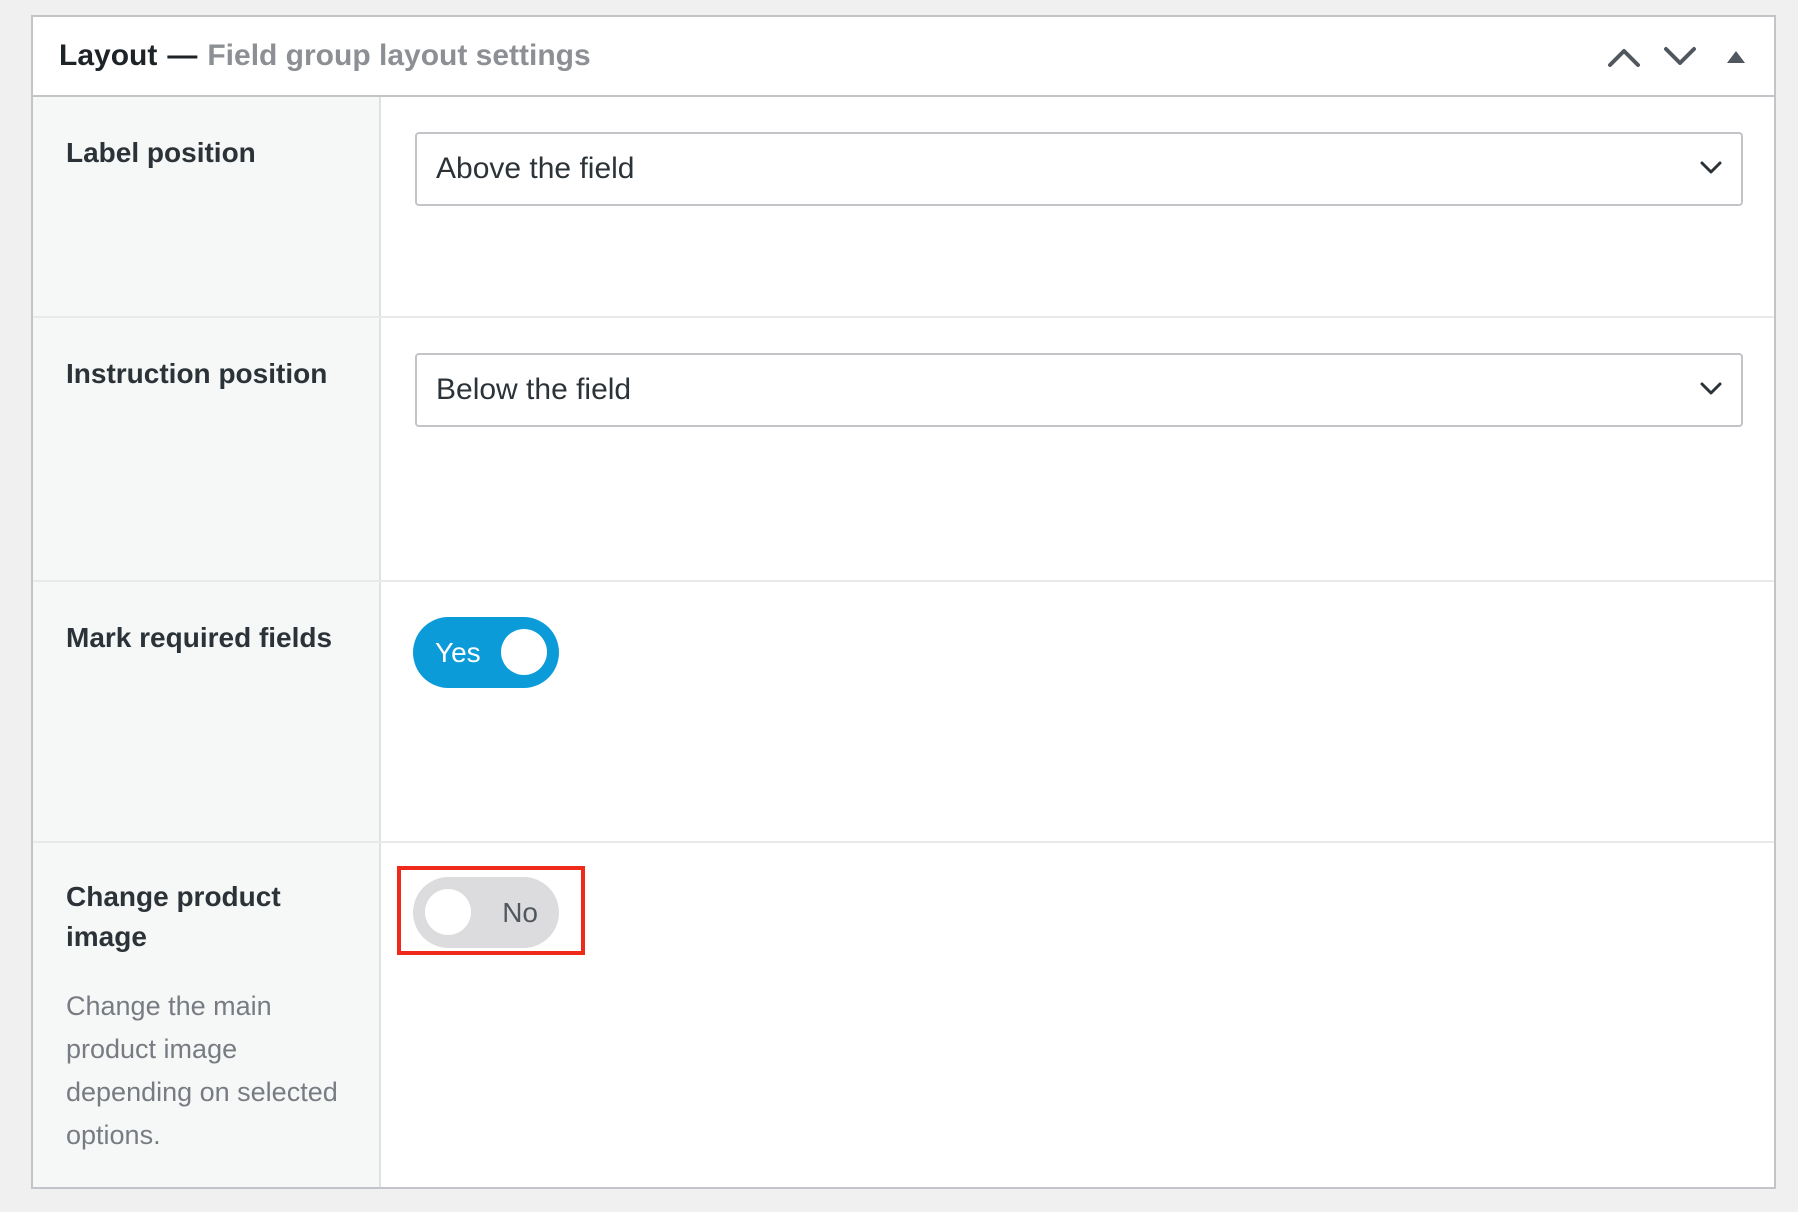 The image size is (1798, 1212). I want to click on move-down-button, so click(1680, 57).